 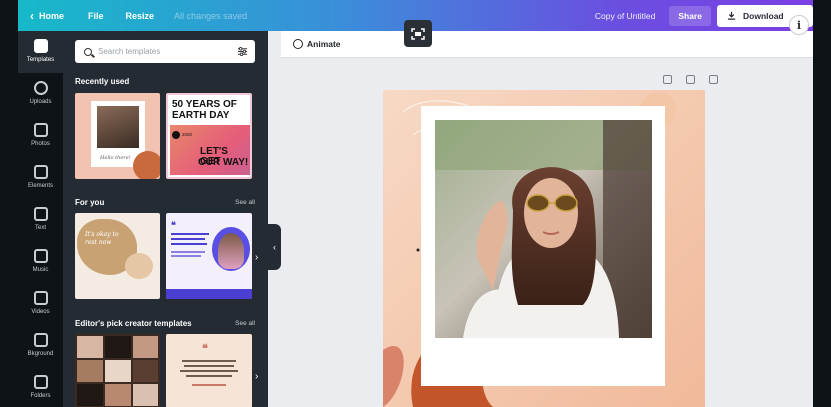 What do you see at coordinates (102, 81) in the screenshot?
I see `recently-used-title: Recently used` at bounding box center [102, 81].